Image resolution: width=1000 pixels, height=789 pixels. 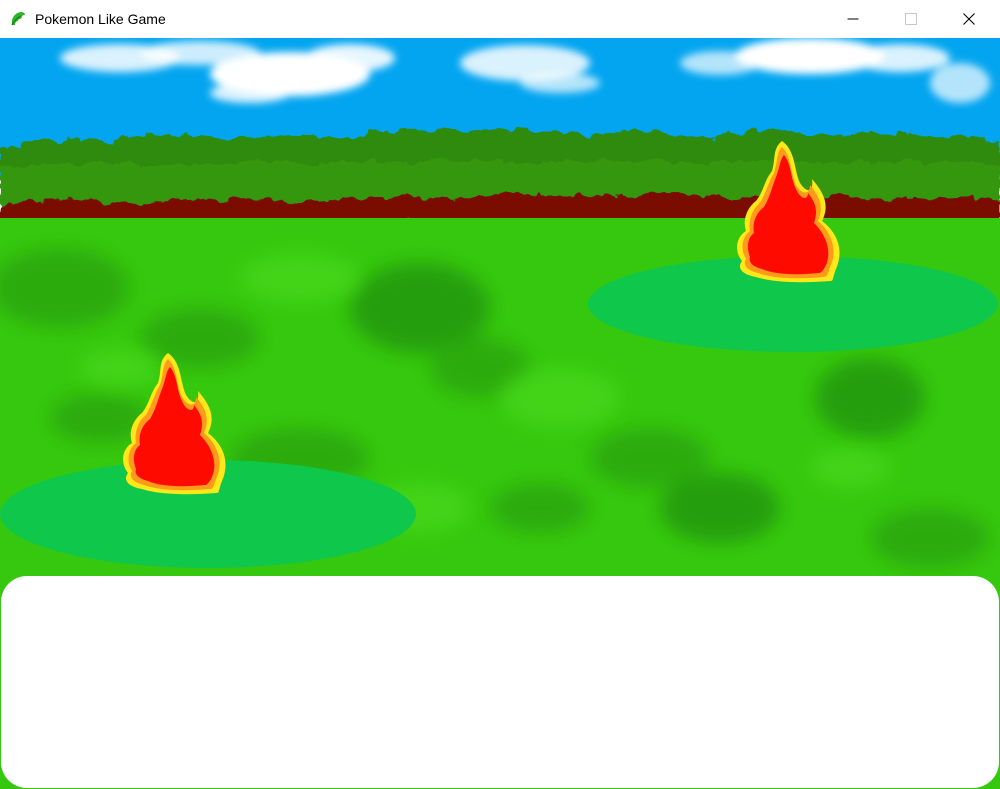 What do you see at coordinates (100, 19) in the screenshot?
I see `window-title: Pokemon Like Game` at bounding box center [100, 19].